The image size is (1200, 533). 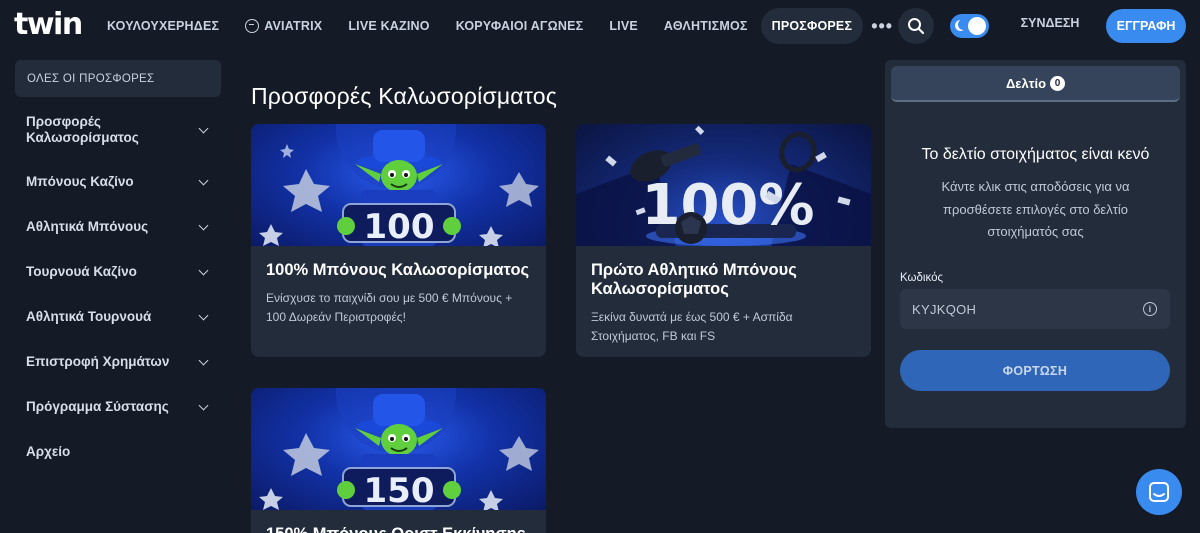 I want to click on promo-banner-sports: 100%, so click(x=723, y=185).